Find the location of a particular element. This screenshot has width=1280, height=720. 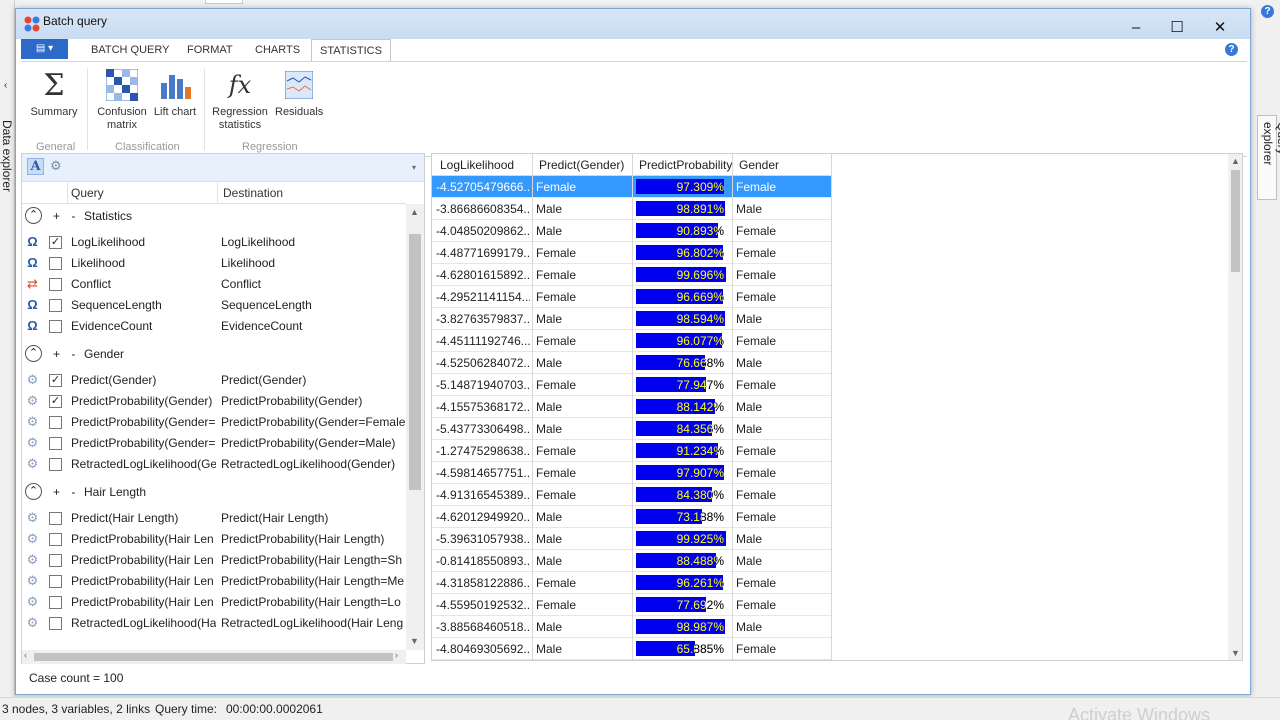

gear-icon: ⚙ is located at coordinates (56, 166).